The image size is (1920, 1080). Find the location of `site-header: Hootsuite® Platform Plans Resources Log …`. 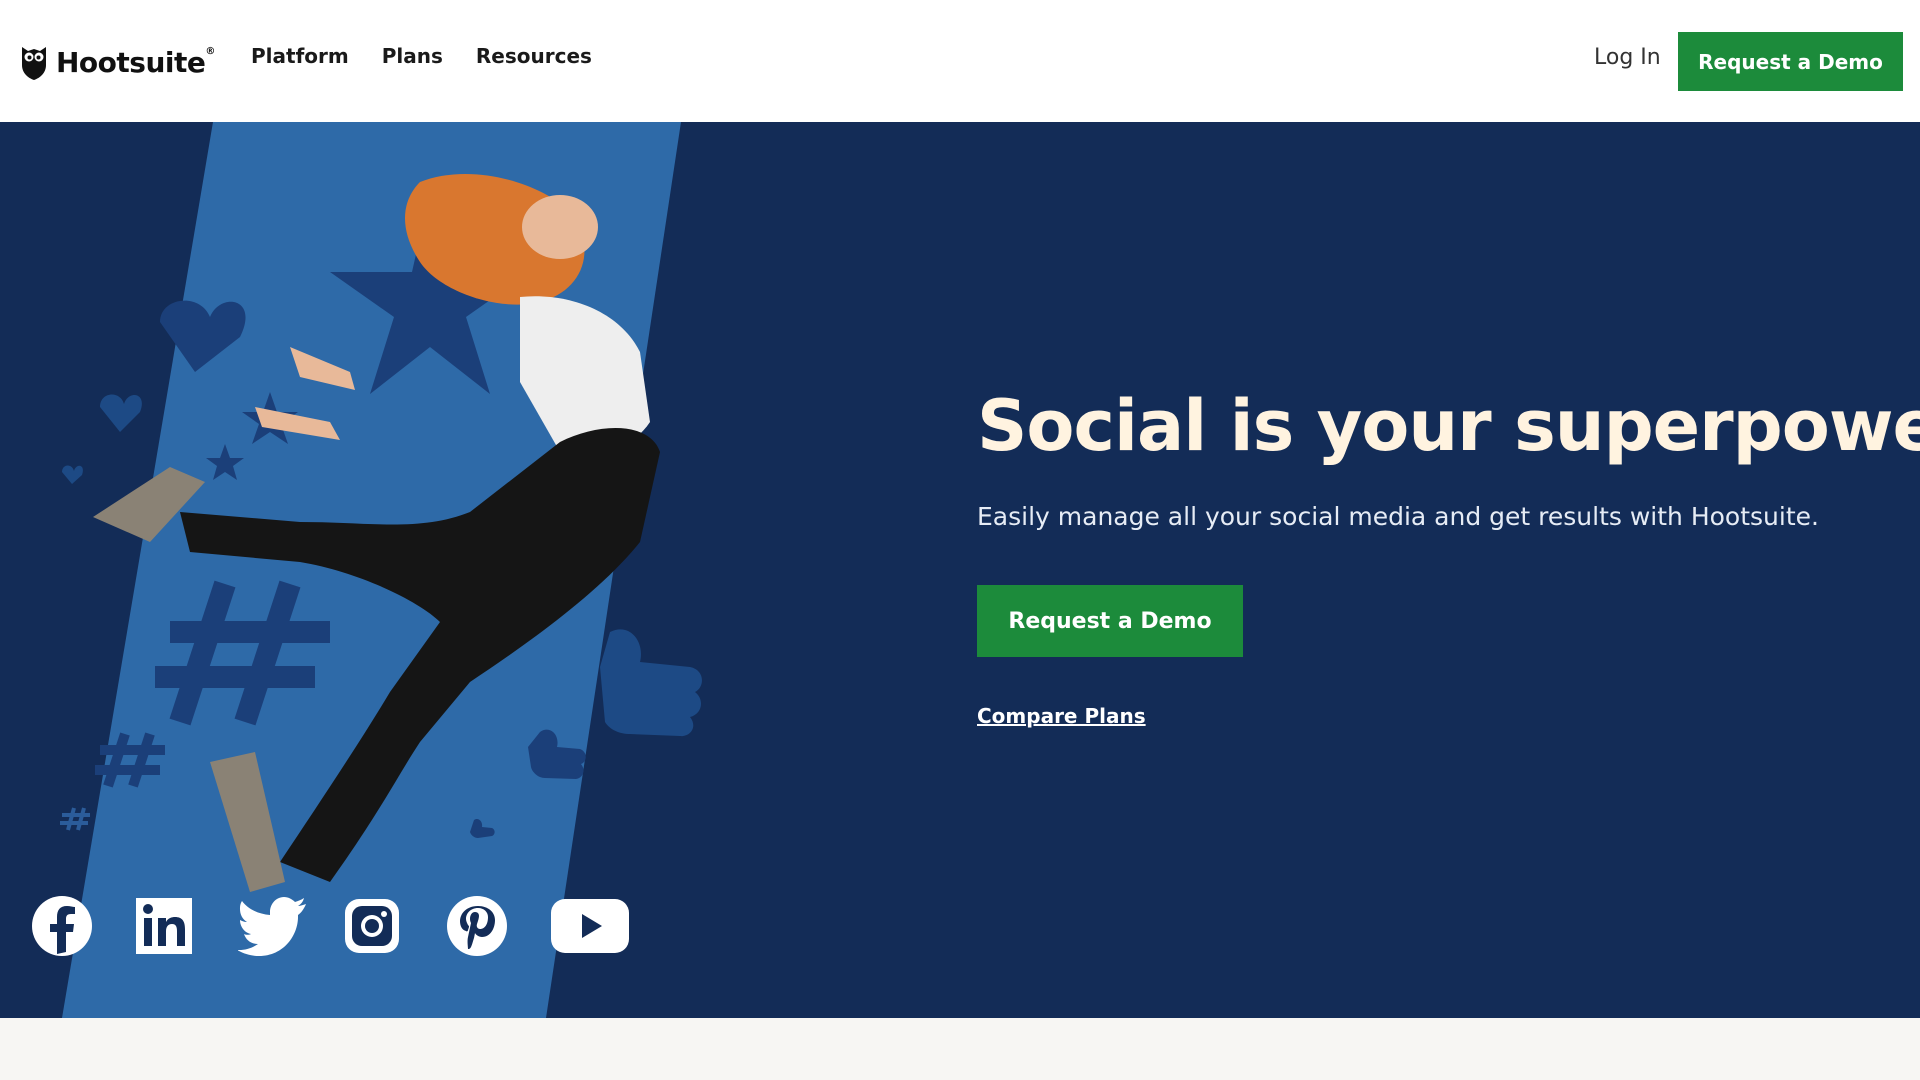

site-header: Hootsuite® Platform Plans Resources Log … is located at coordinates (960, 61).